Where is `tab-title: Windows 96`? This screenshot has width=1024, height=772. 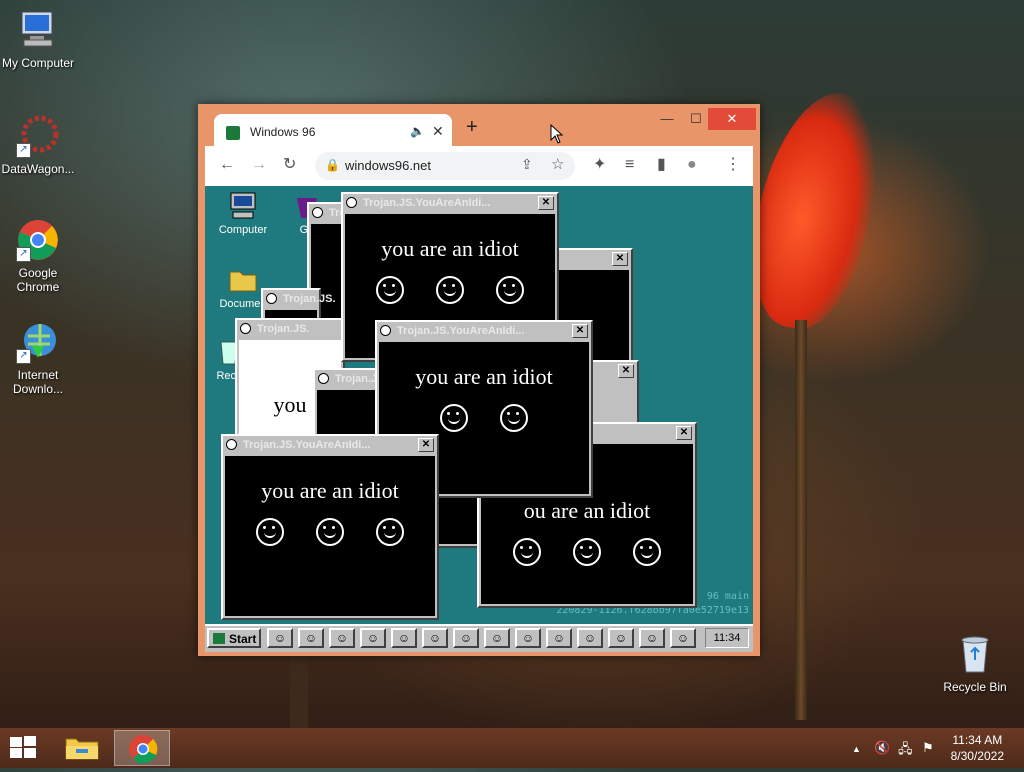
tab-title: Windows 96 is located at coordinates (283, 132).